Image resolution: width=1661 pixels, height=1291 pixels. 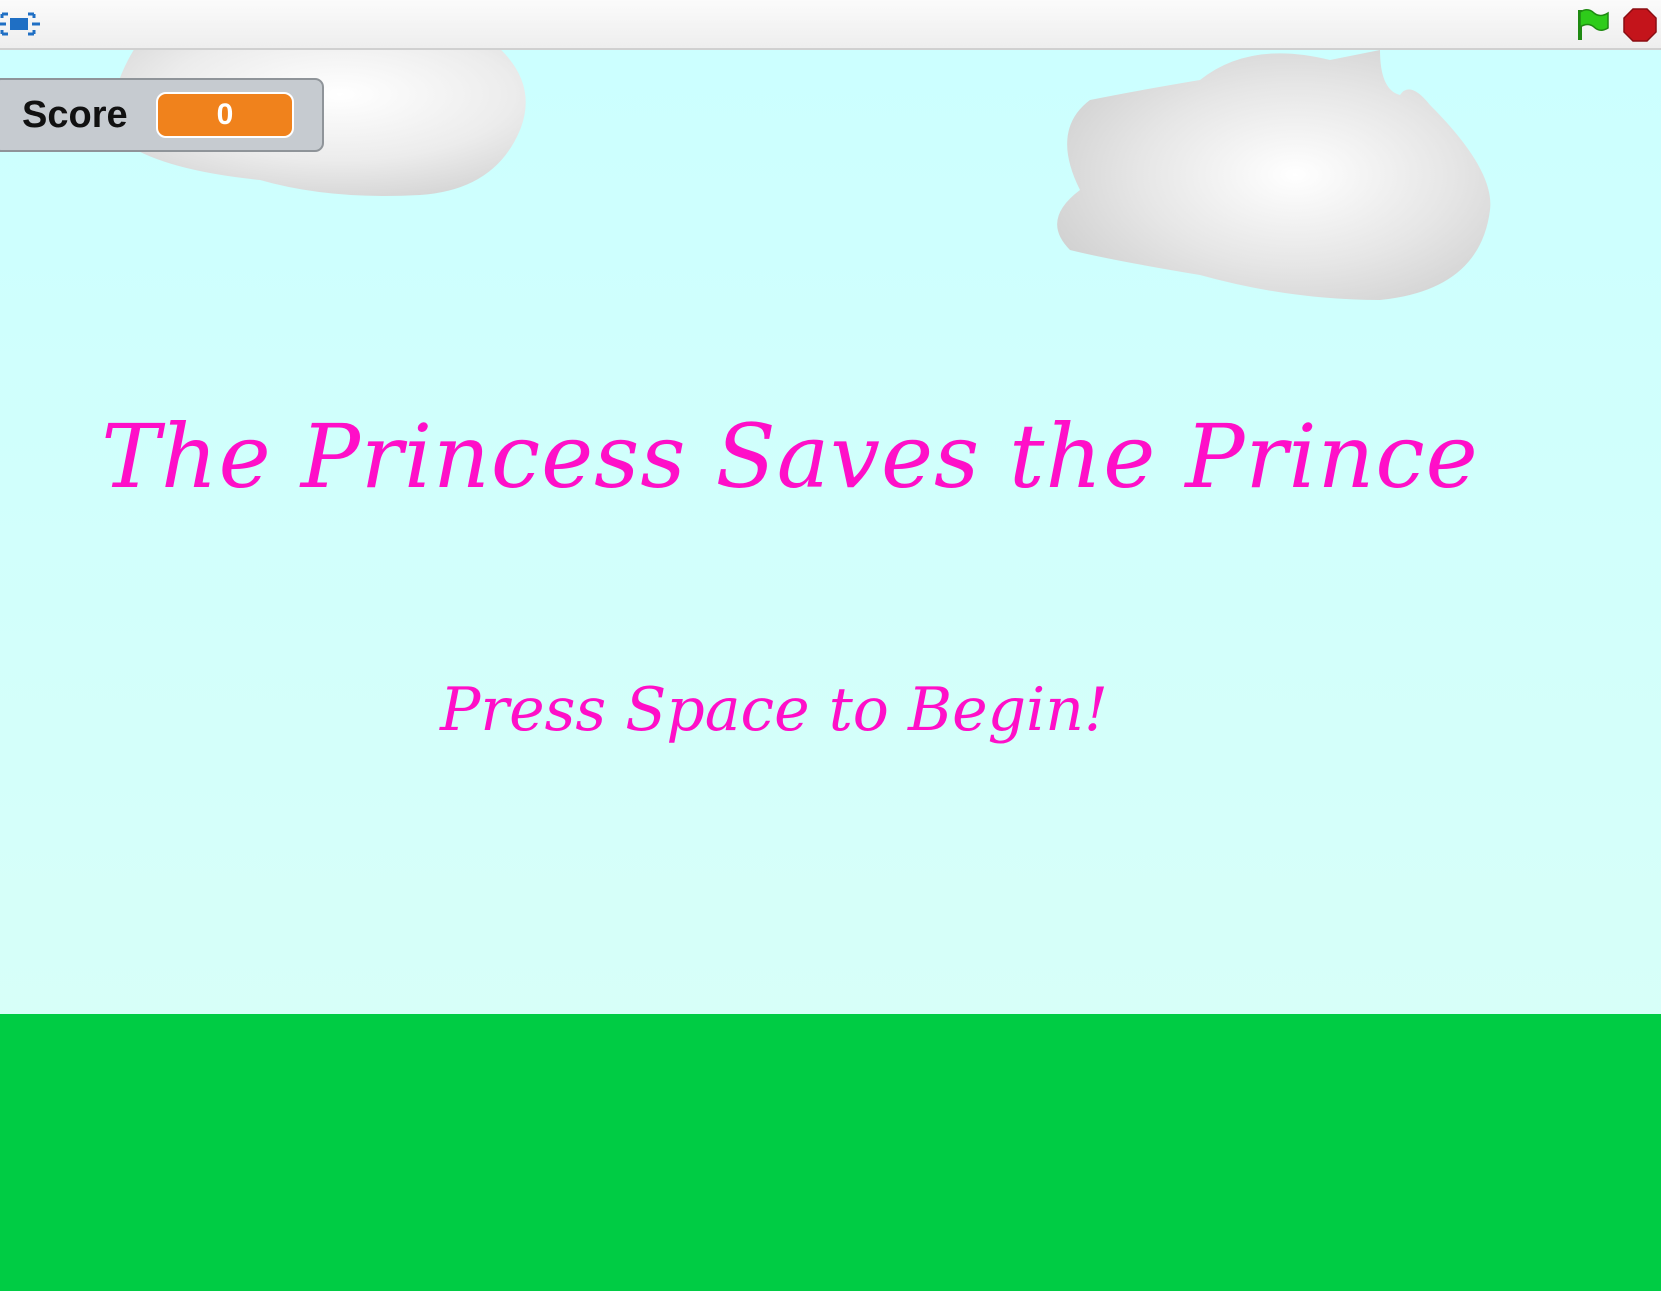 I want to click on green-flag-icon, so click(x=1593, y=24).